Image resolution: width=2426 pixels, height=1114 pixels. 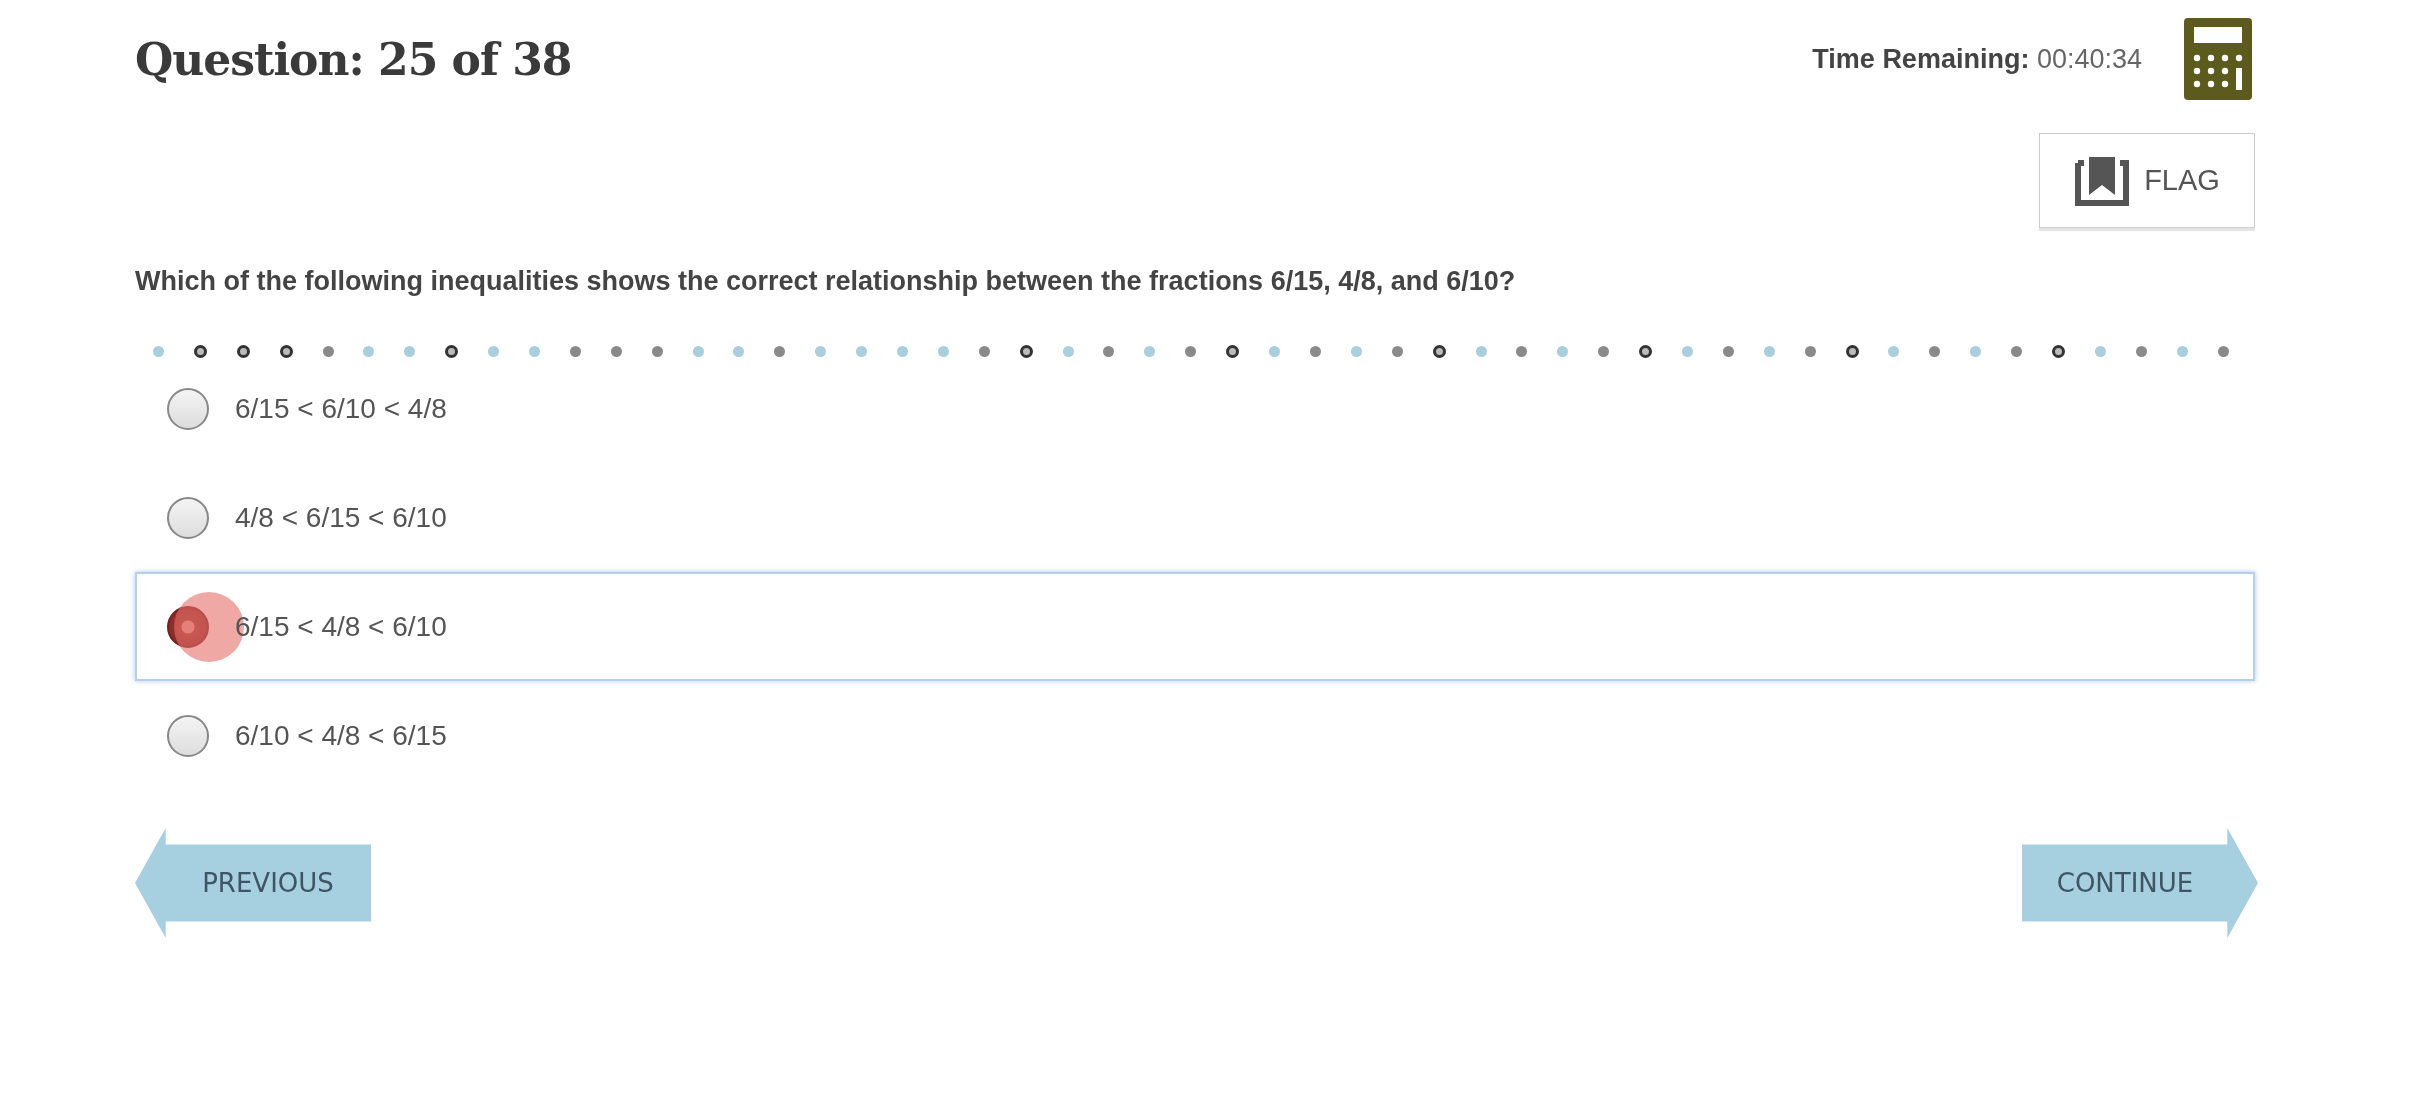 What do you see at coordinates (1195, 626) in the screenshot?
I see `selected-answer-row: 6/15 < 4/8 < 6/10` at bounding box center [1195, 626].